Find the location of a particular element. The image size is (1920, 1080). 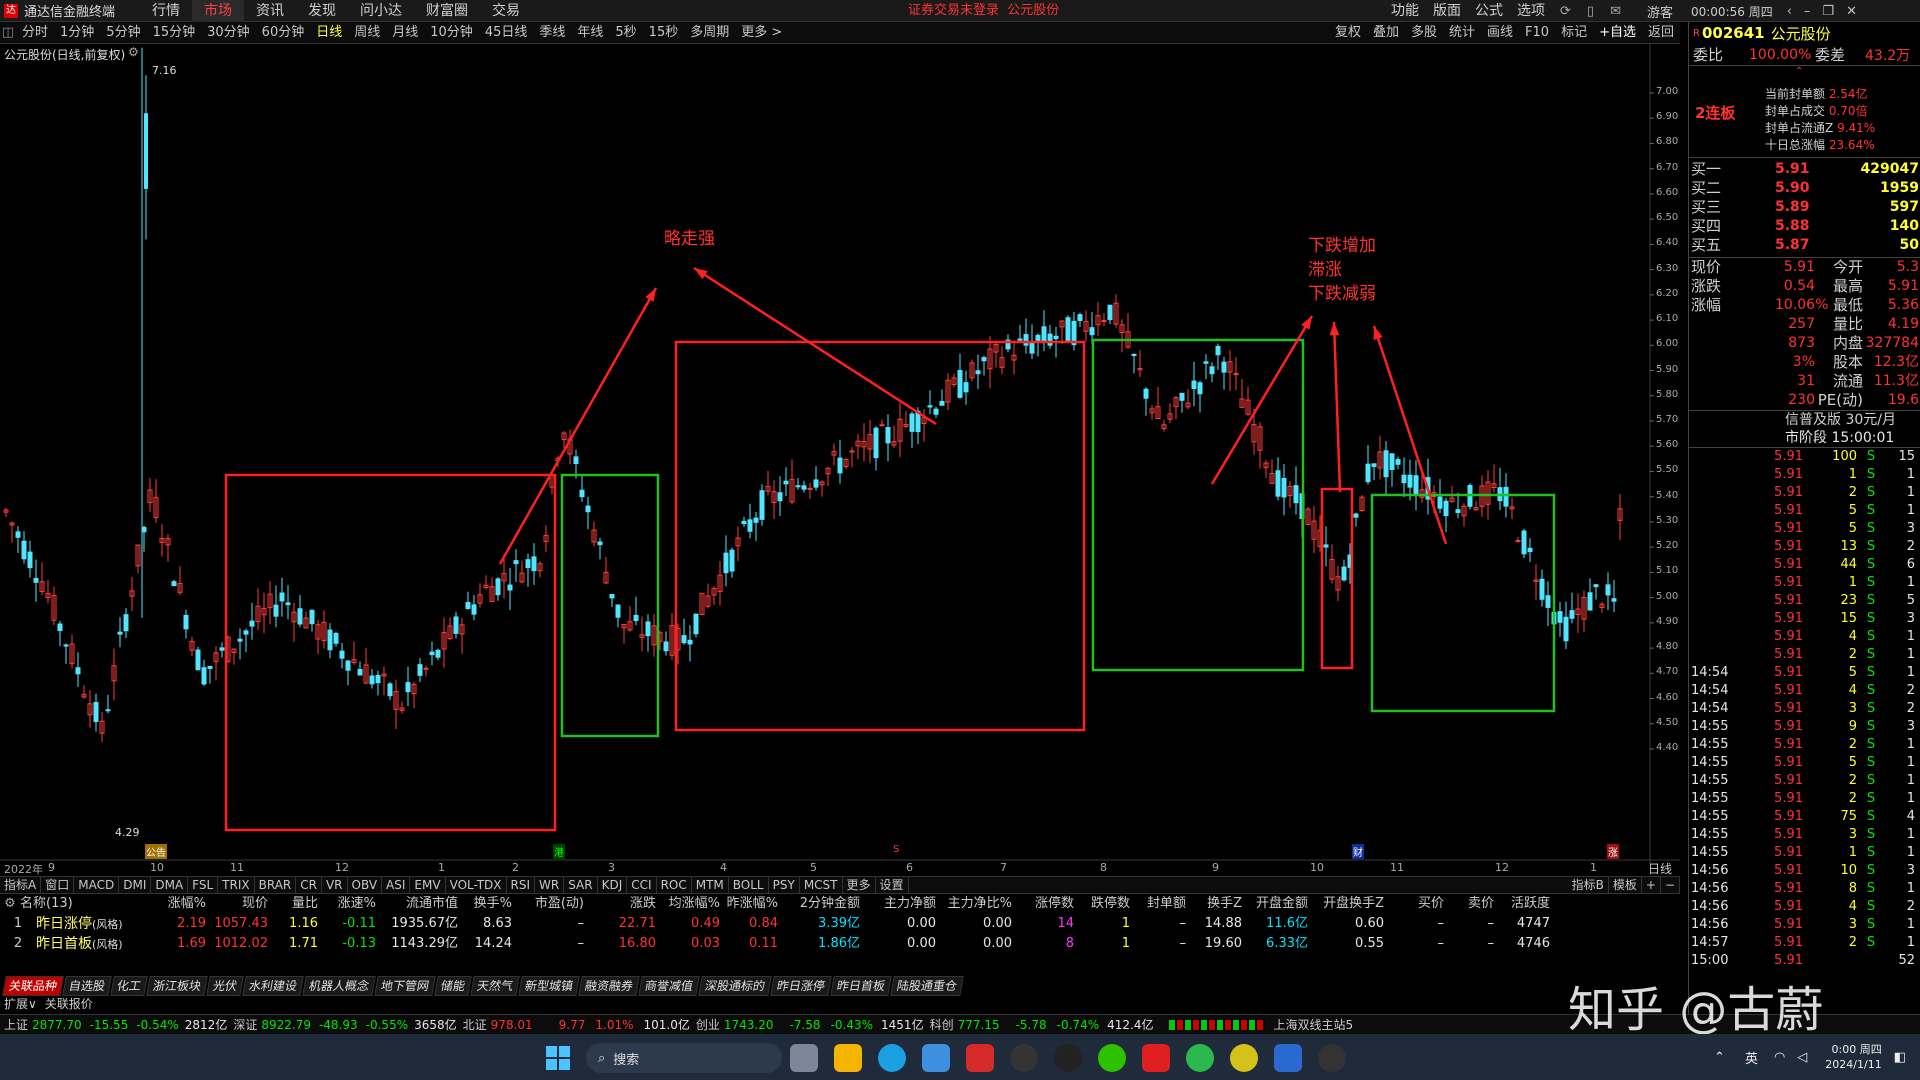

tool-diejia: 叠加 is located at coordinates (1386, 33).